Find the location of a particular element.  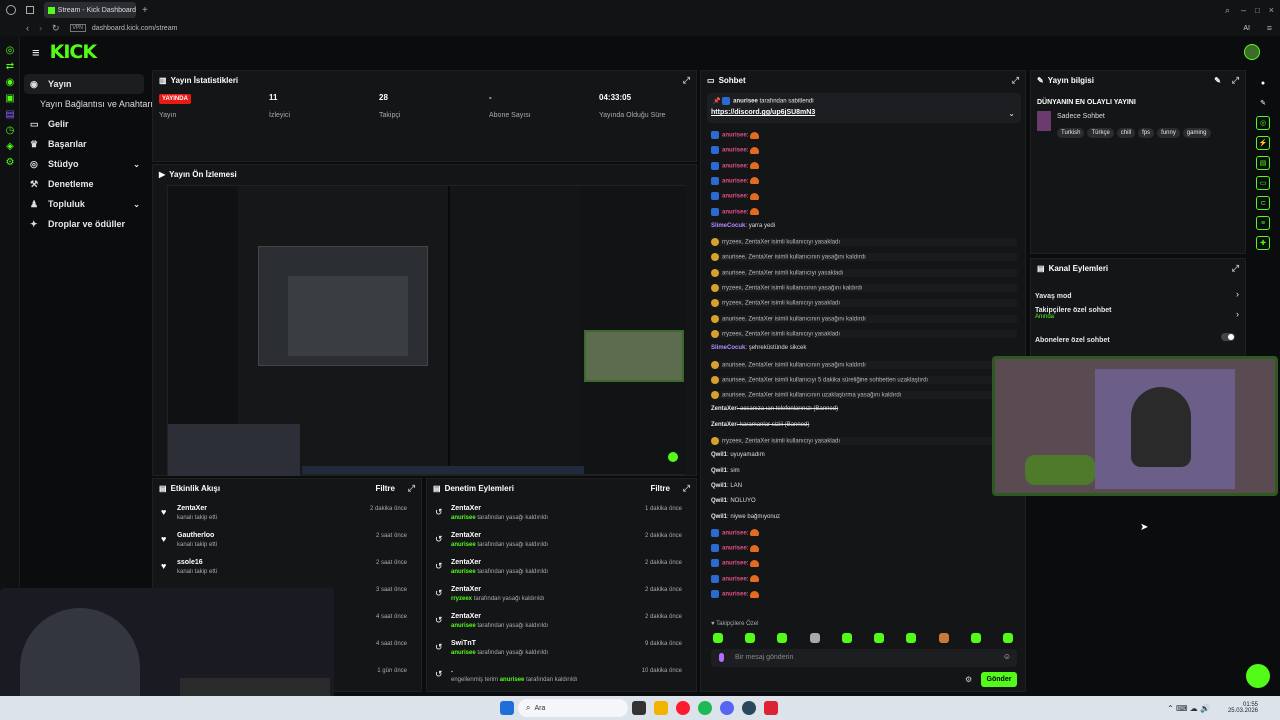

edit-rail-icon: ✎ is located at coordinates (1263, 103).